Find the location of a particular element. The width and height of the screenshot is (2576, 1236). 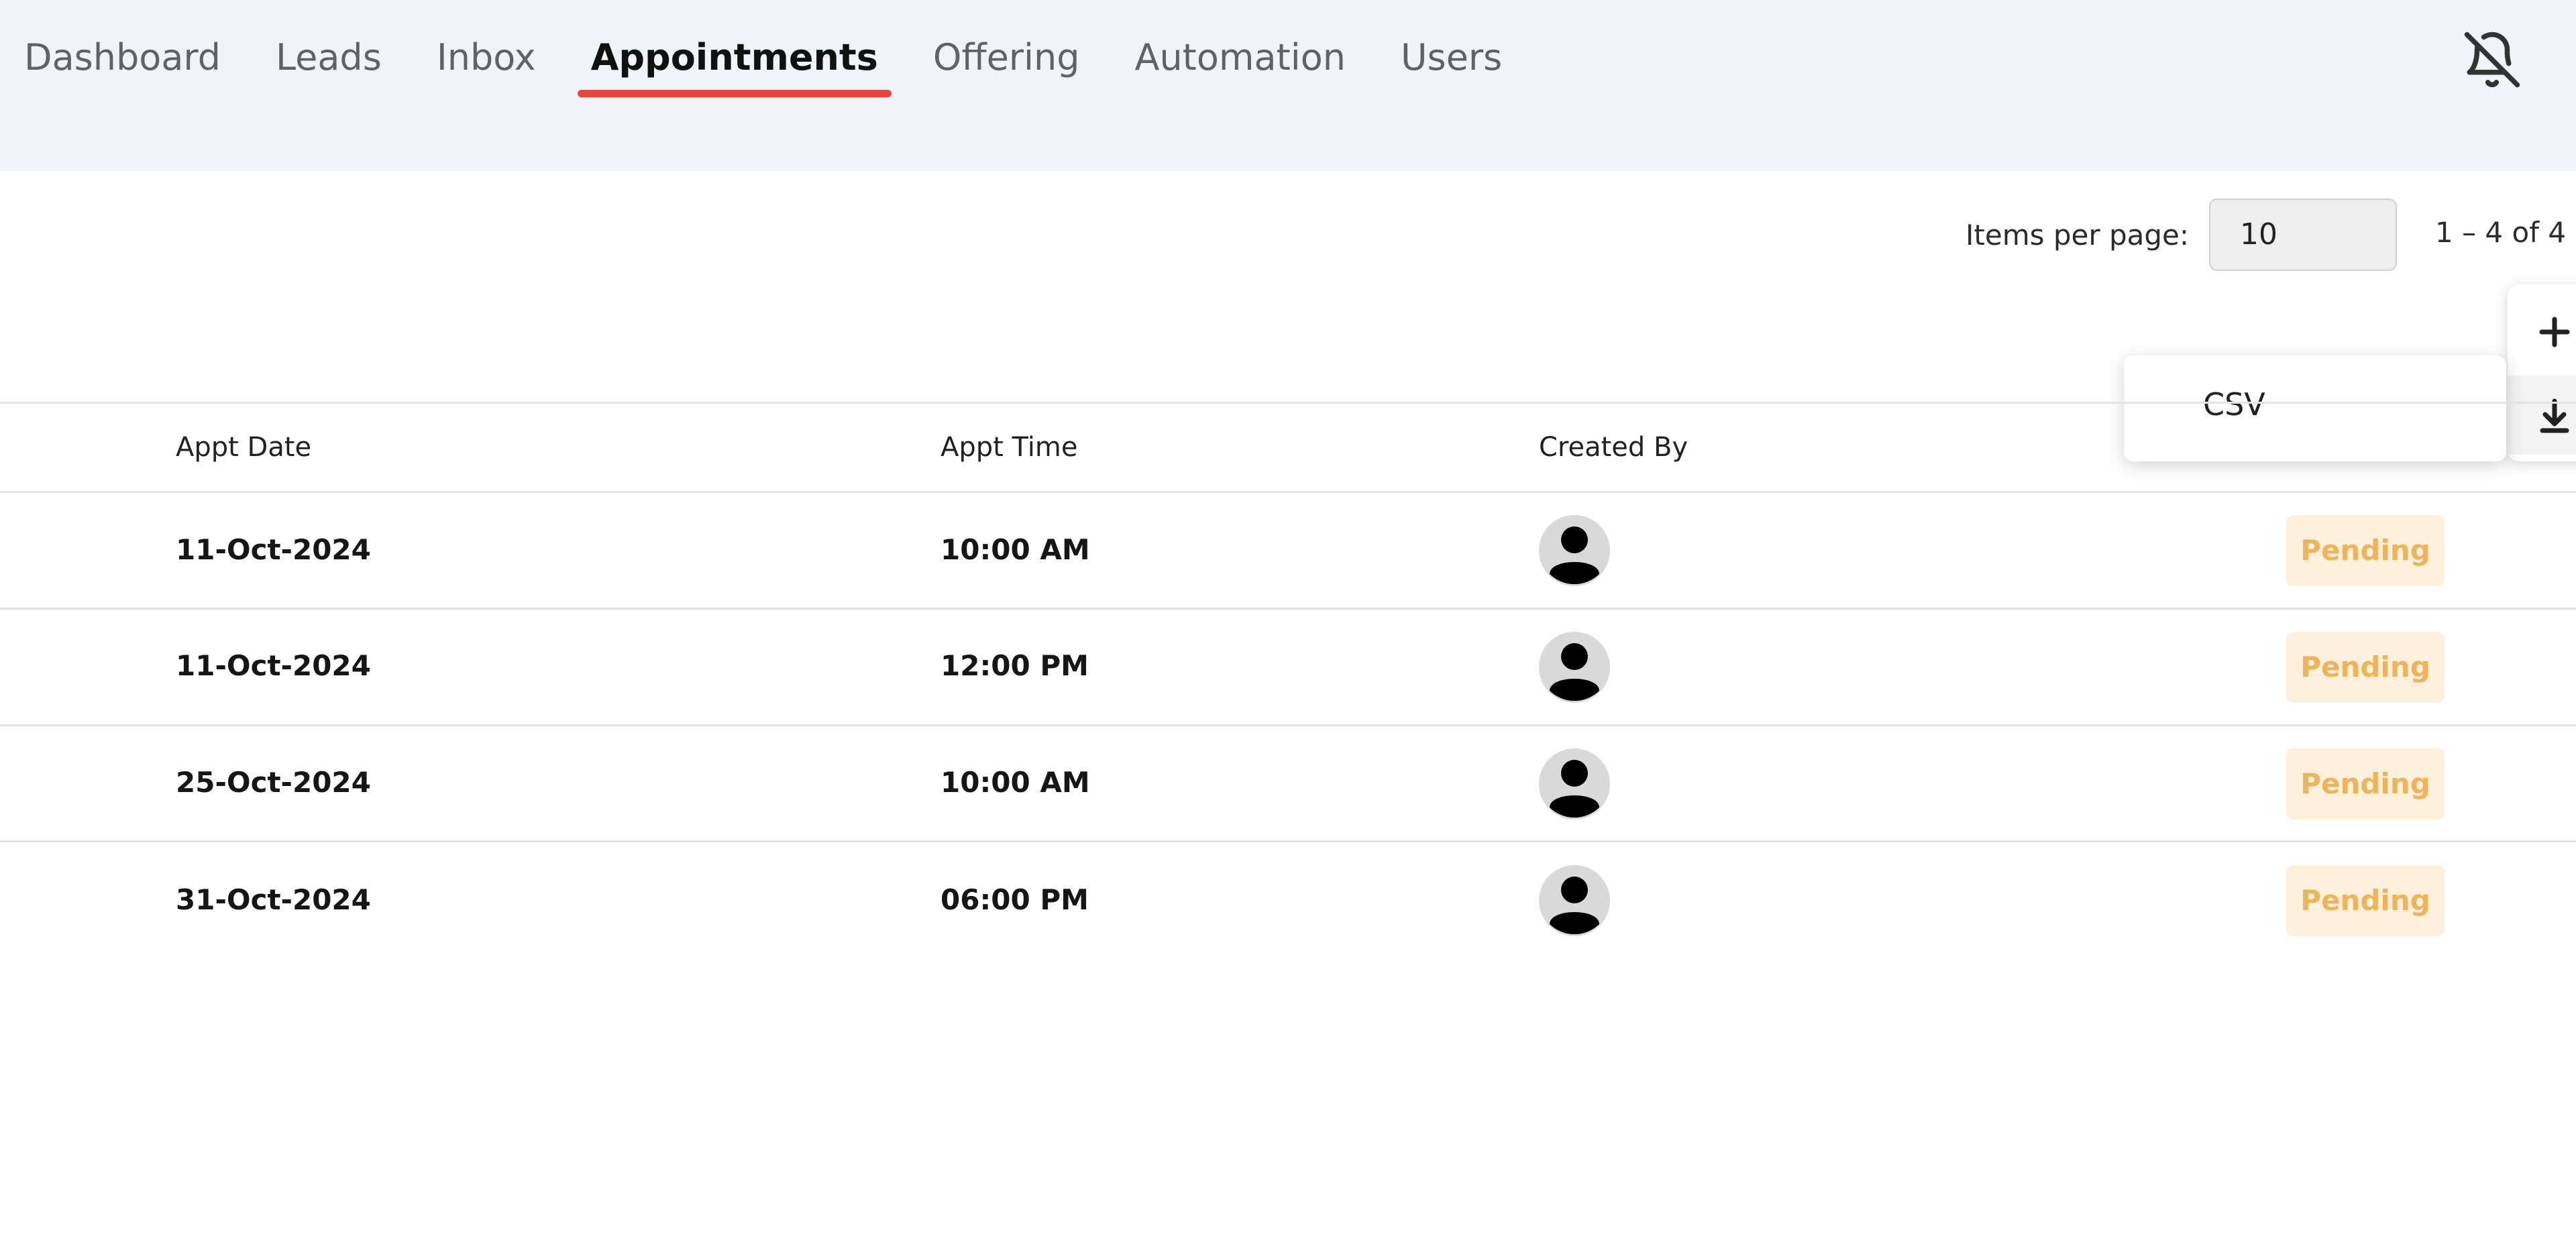

pagination-controls: Items per page: 10 is located at coordinates (2182, 235).